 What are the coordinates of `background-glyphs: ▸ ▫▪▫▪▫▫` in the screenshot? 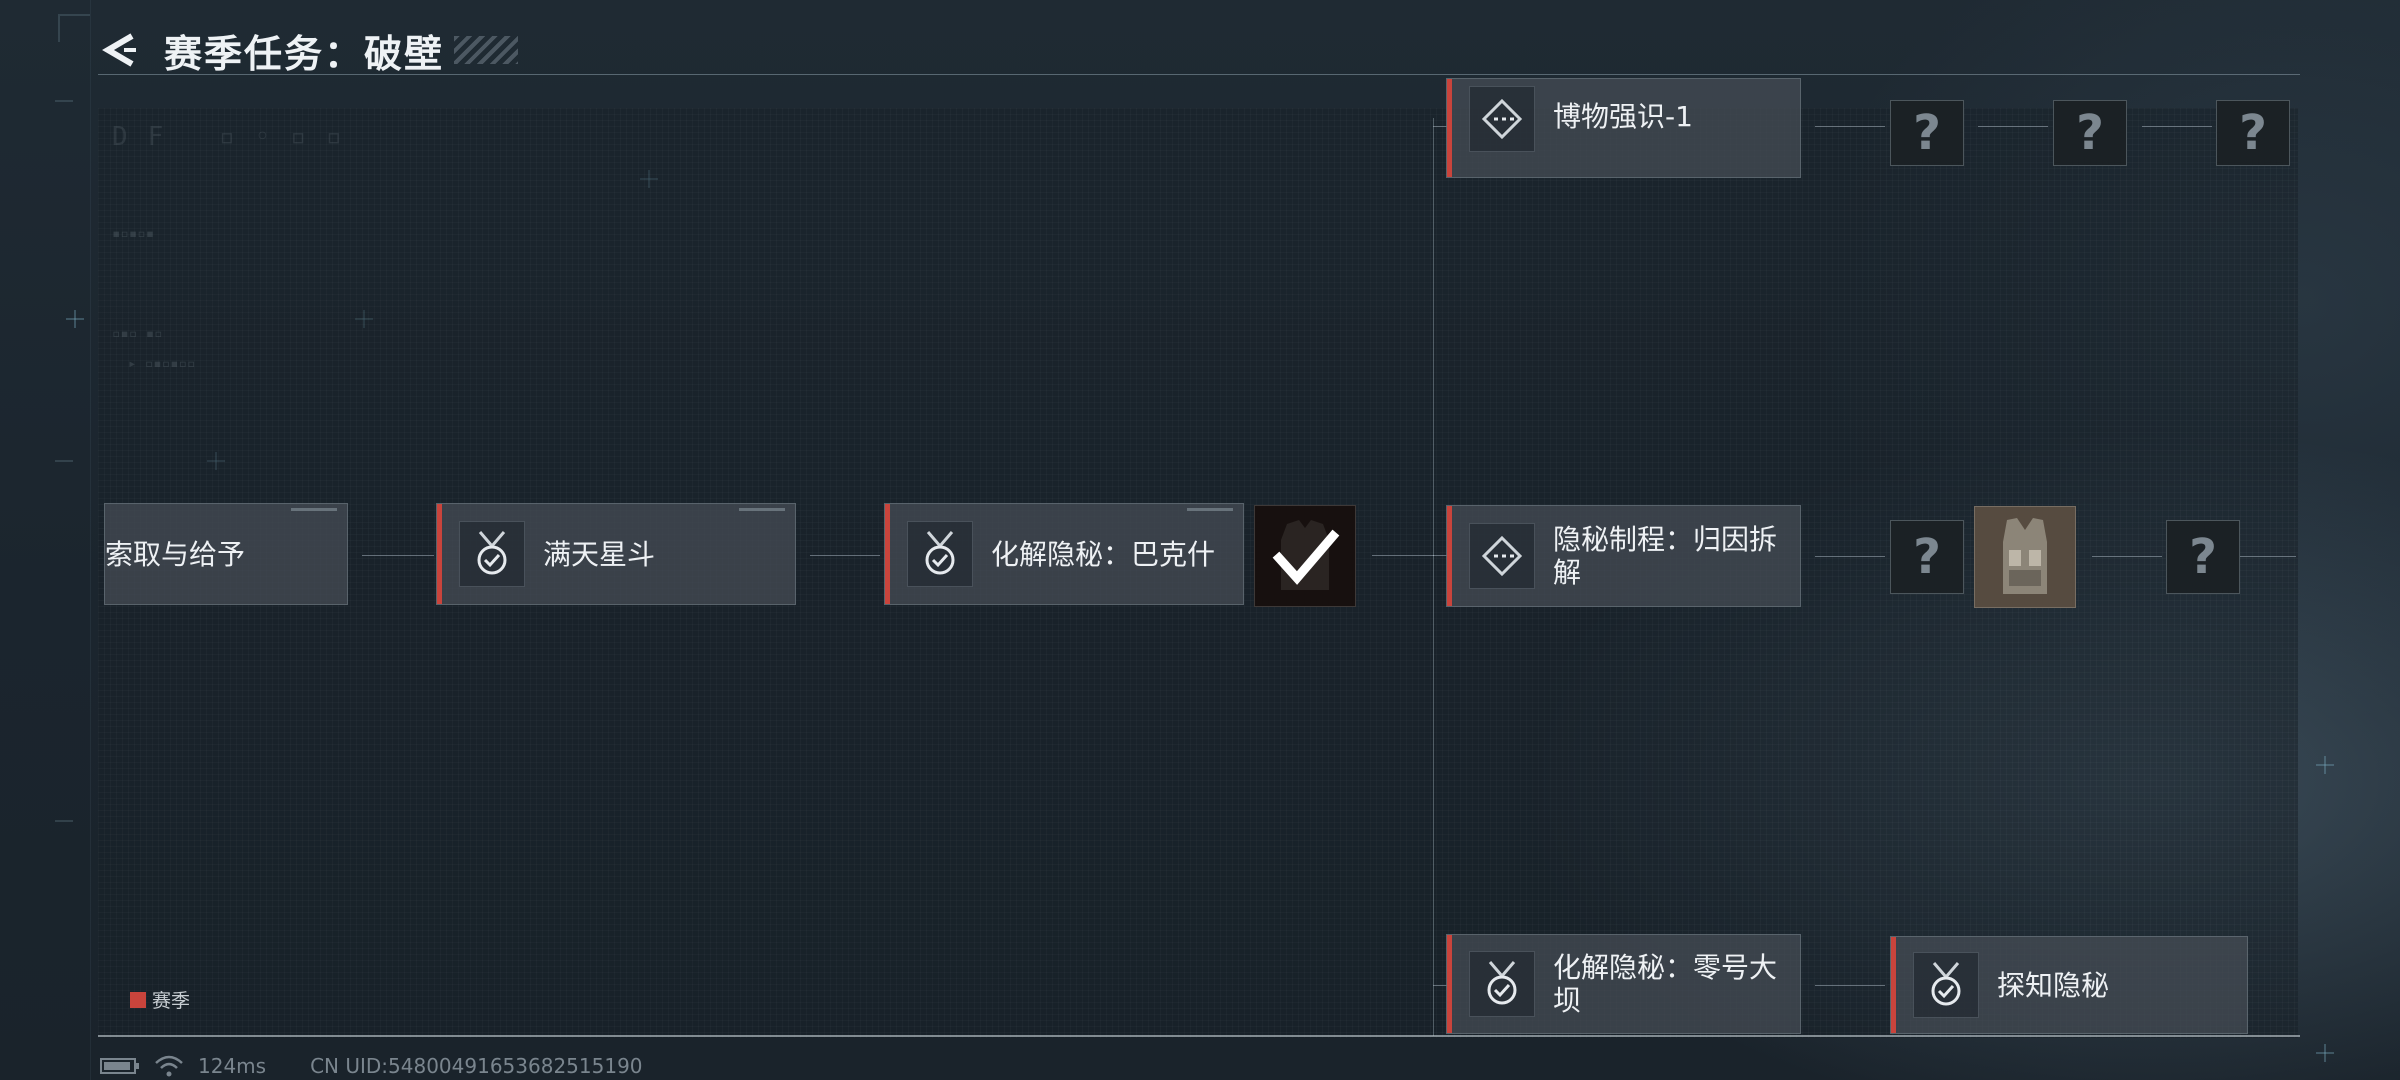 It's located at (162, 364).